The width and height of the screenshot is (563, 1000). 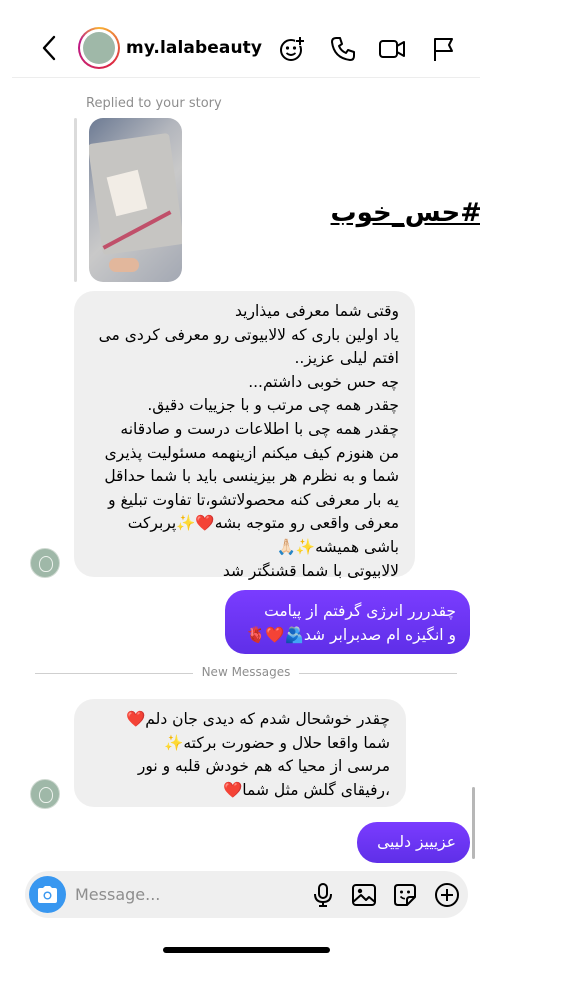 What do you see at coordinates (246, 950) in the screenshot?
I see `home-indicator` at bounding box center [246, 950].